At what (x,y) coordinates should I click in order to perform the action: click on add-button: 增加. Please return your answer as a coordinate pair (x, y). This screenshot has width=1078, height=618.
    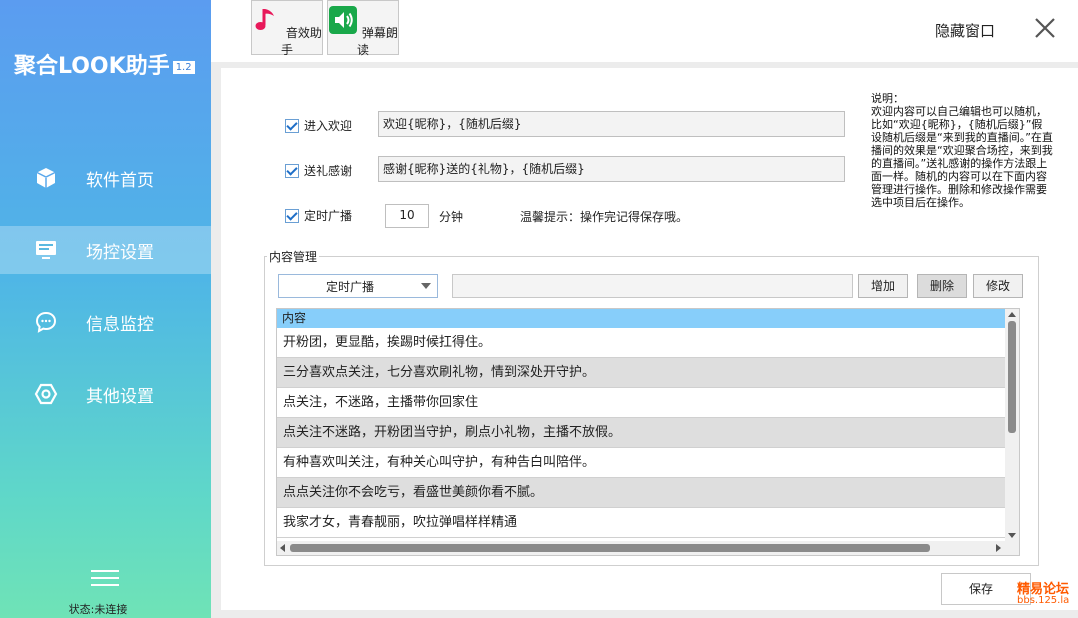
    Looking at the image, I should click on (883, 286).